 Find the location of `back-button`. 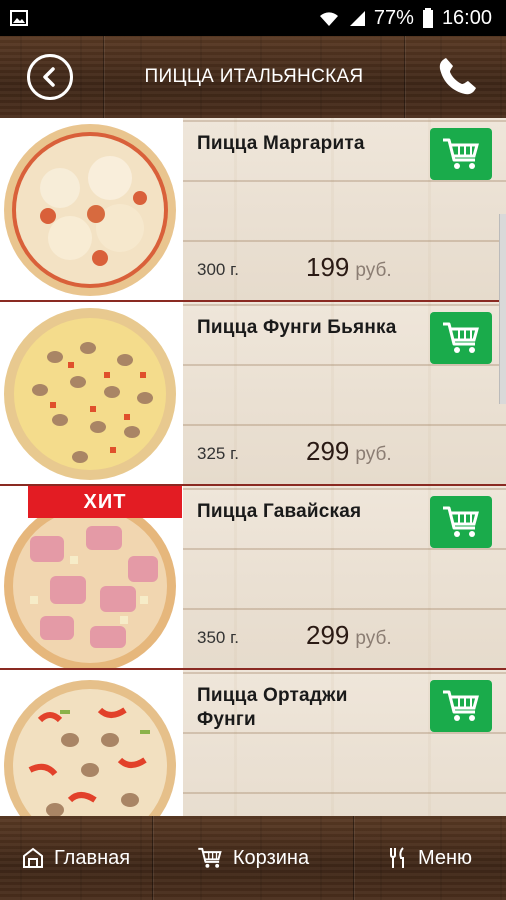

back-button is located at coordinates (50, 77).